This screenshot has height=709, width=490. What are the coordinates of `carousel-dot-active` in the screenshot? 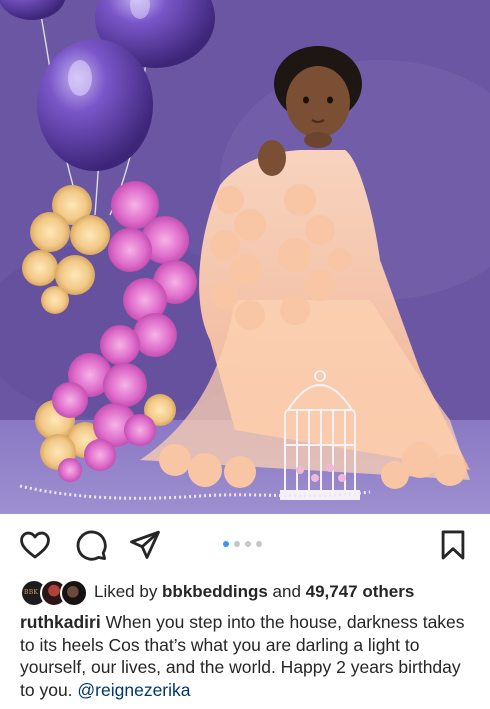 It's located at (226, 544).